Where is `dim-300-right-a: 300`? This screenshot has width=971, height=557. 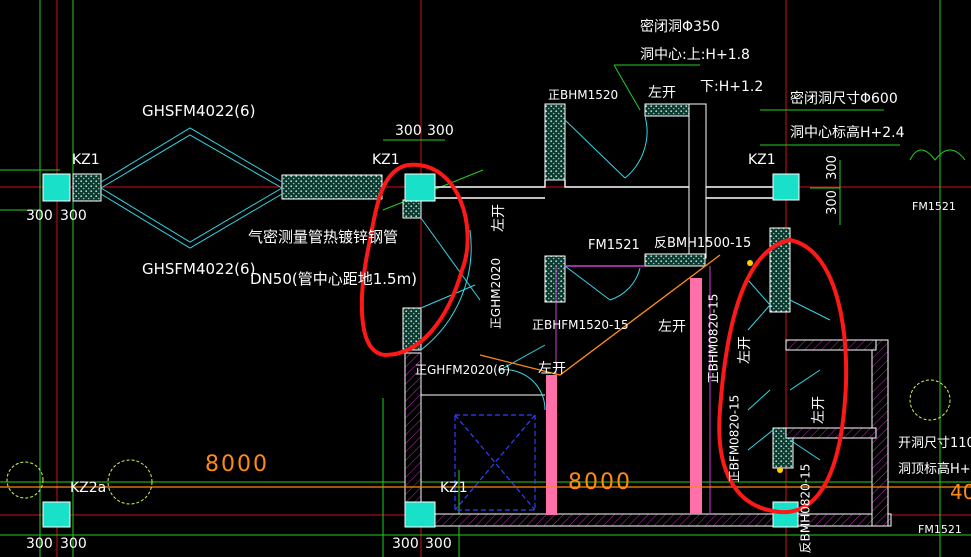
dim-300-right-a: 300 is located at coordinates (832, 167).